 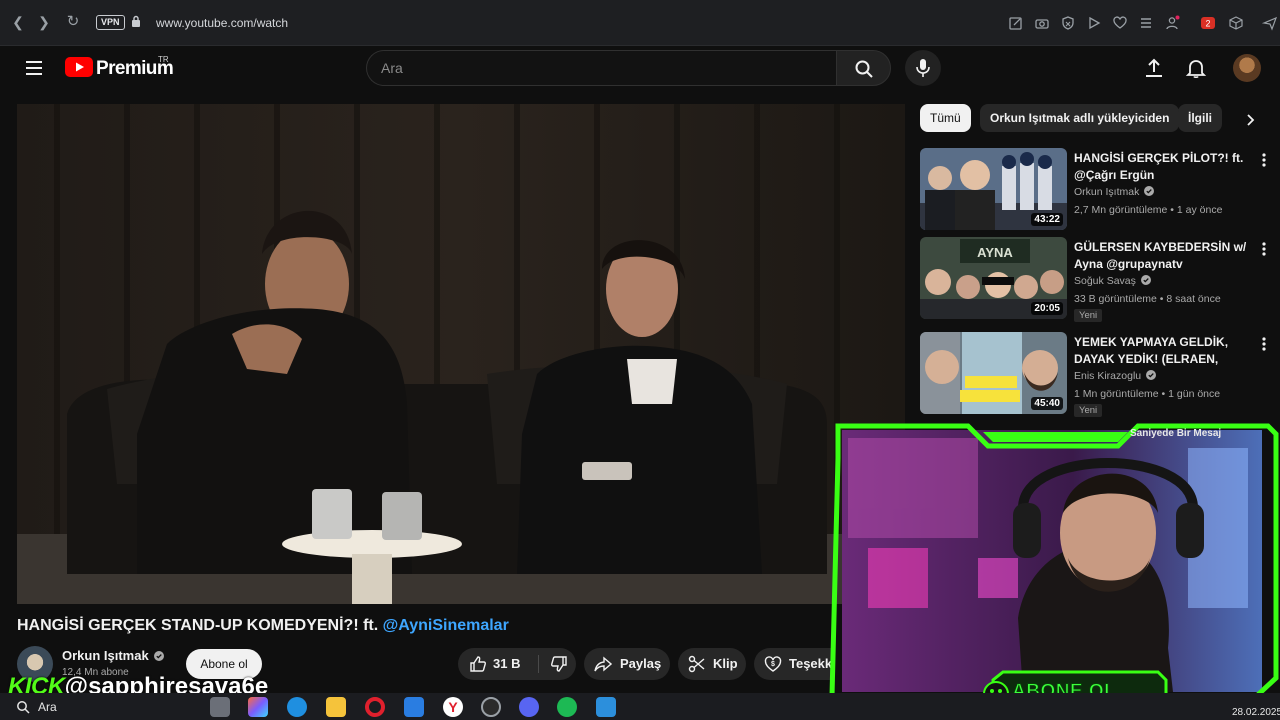 I want to click on chevron-right-icon, so click(x=1250, y=120).